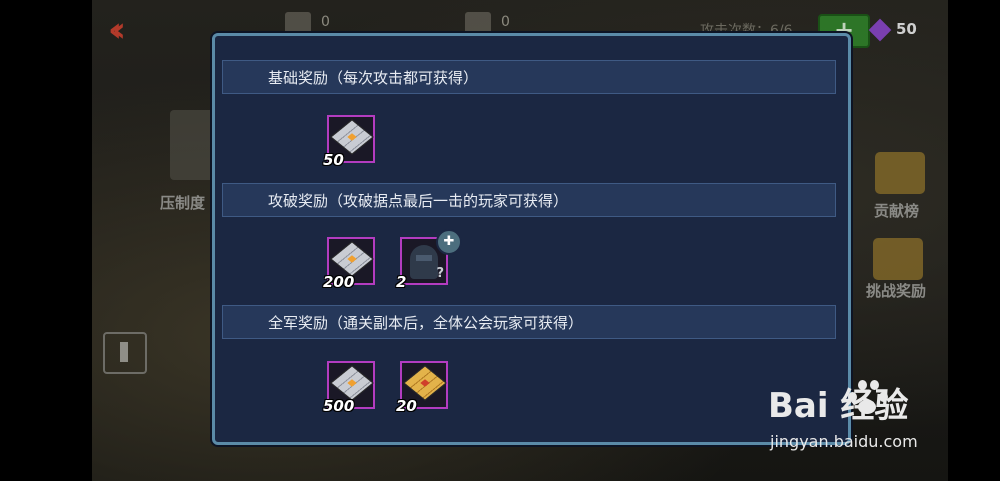  Describe the element at coordinates (333, 160) in the screenshot. I see `reward-count: 50` at that location.